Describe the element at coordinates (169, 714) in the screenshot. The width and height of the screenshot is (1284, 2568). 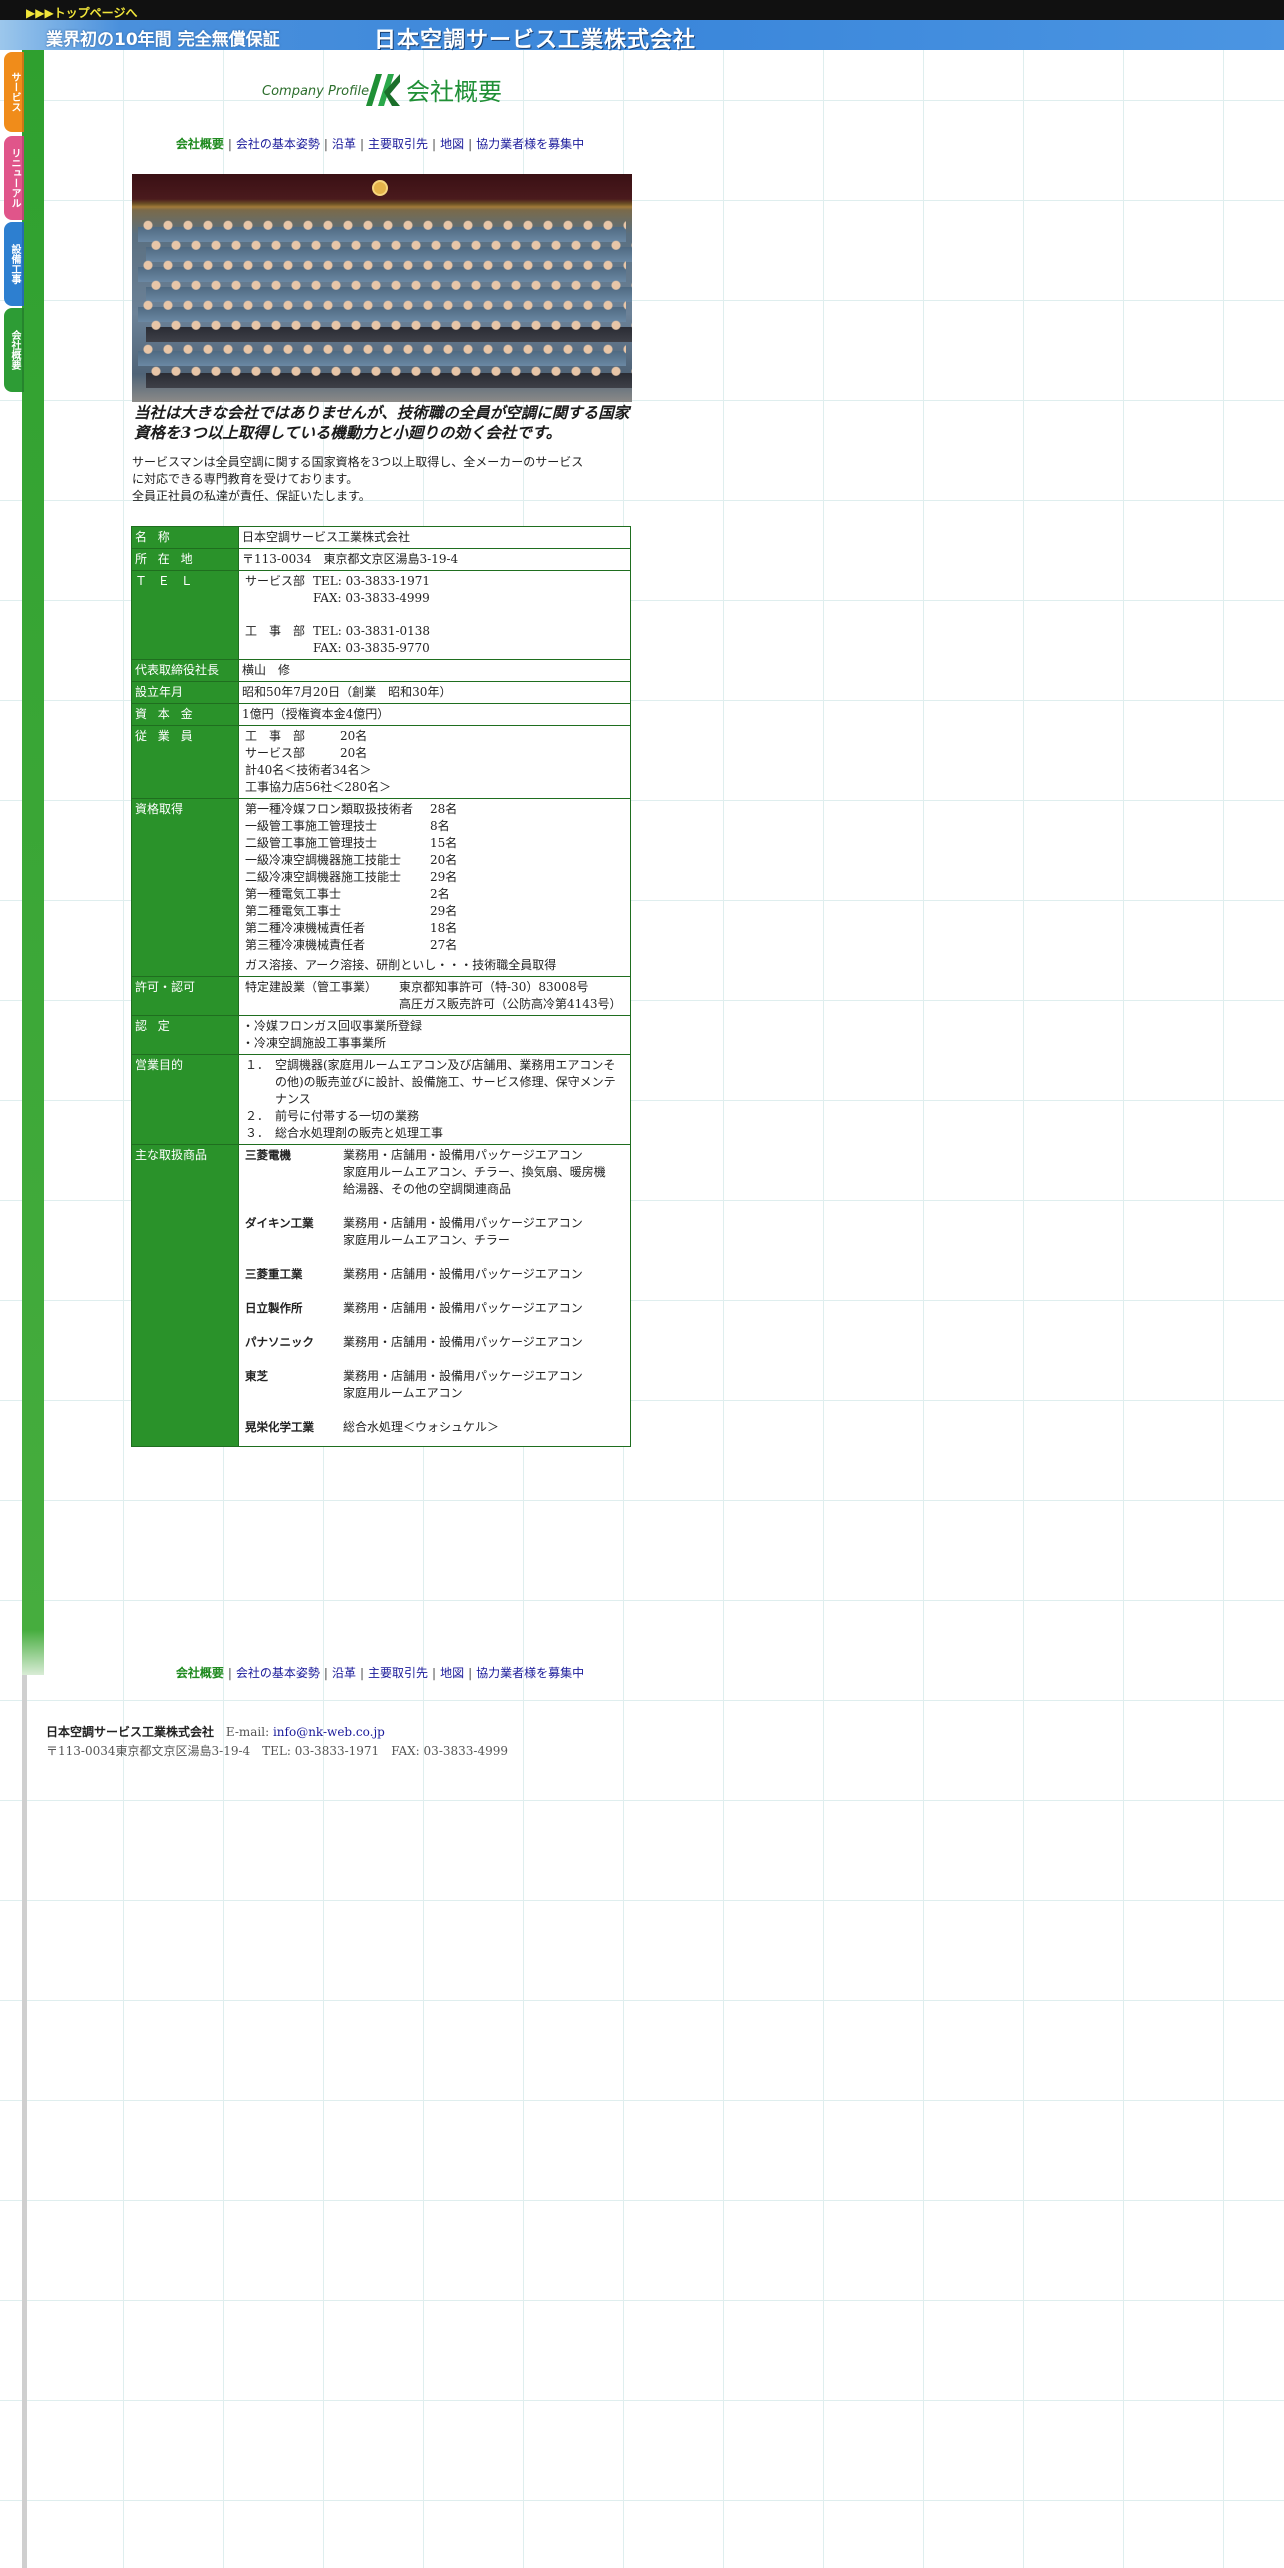
I see `row-label: 資本金` at that location.